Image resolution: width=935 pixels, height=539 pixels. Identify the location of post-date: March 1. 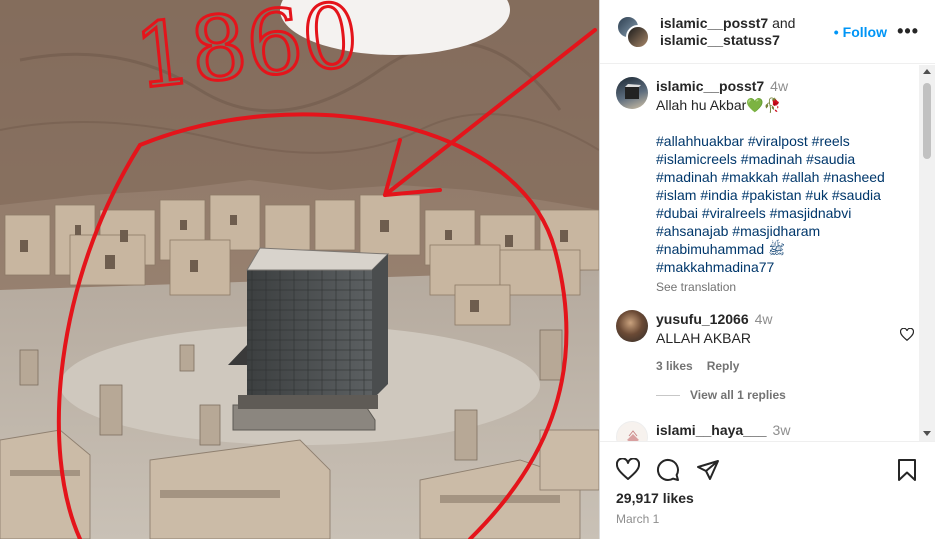
(637, 519).